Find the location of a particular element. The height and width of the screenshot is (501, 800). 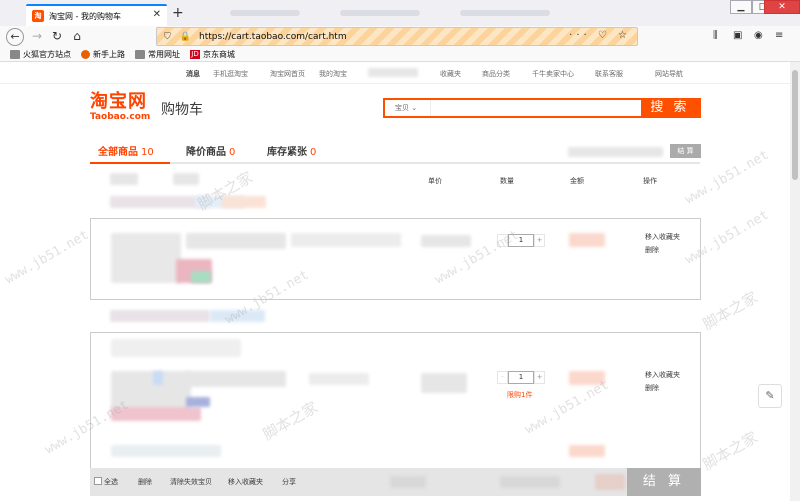

nav-home: 淘宝网首页 is located at coordinates (287, 74).